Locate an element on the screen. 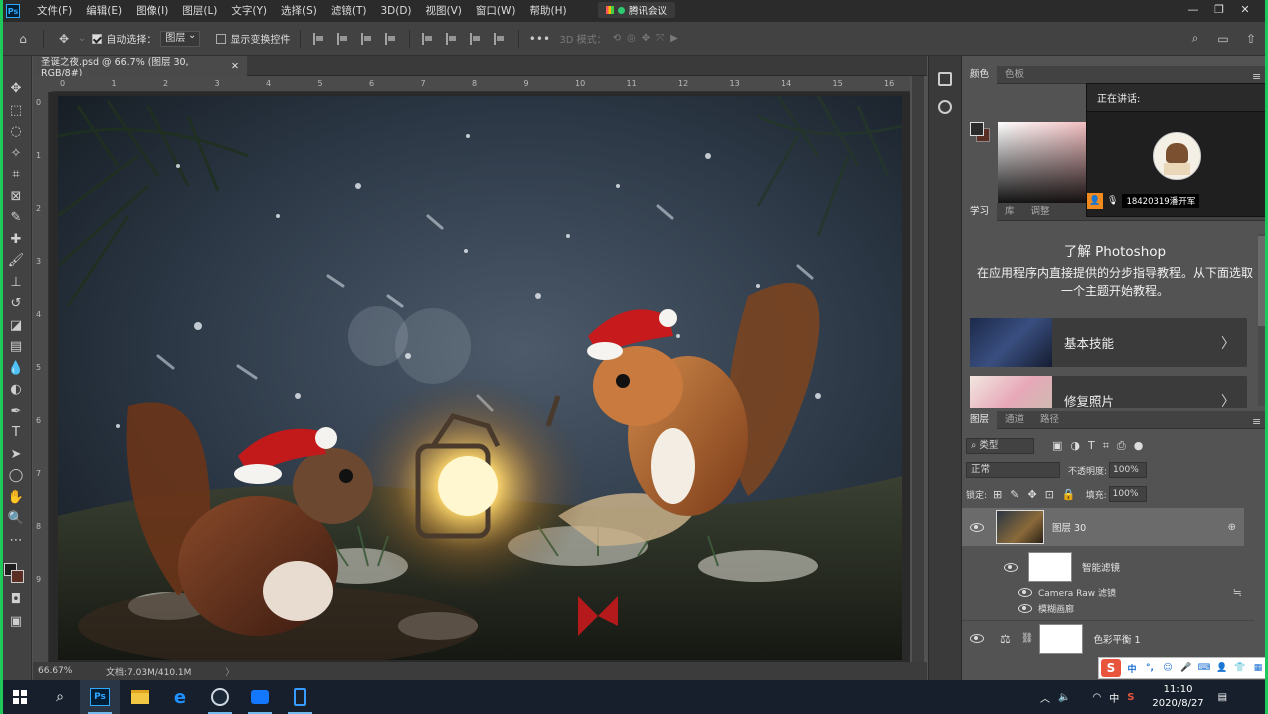  healing-tool-icon: ✚ is located at coordinates (16, 240).